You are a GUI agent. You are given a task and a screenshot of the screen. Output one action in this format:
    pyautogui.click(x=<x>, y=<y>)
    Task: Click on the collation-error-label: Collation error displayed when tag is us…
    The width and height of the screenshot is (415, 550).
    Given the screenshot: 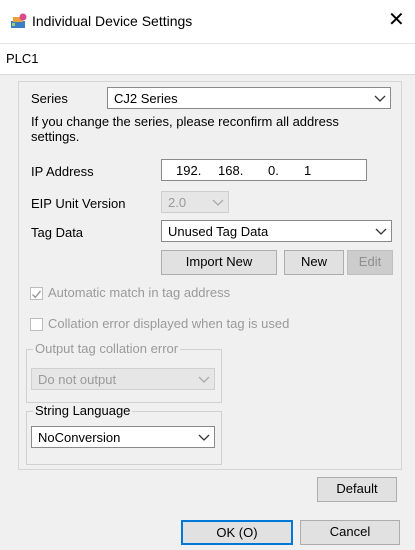 What is the action you would take?
    pyautogui.click(x=169, y=323)
    